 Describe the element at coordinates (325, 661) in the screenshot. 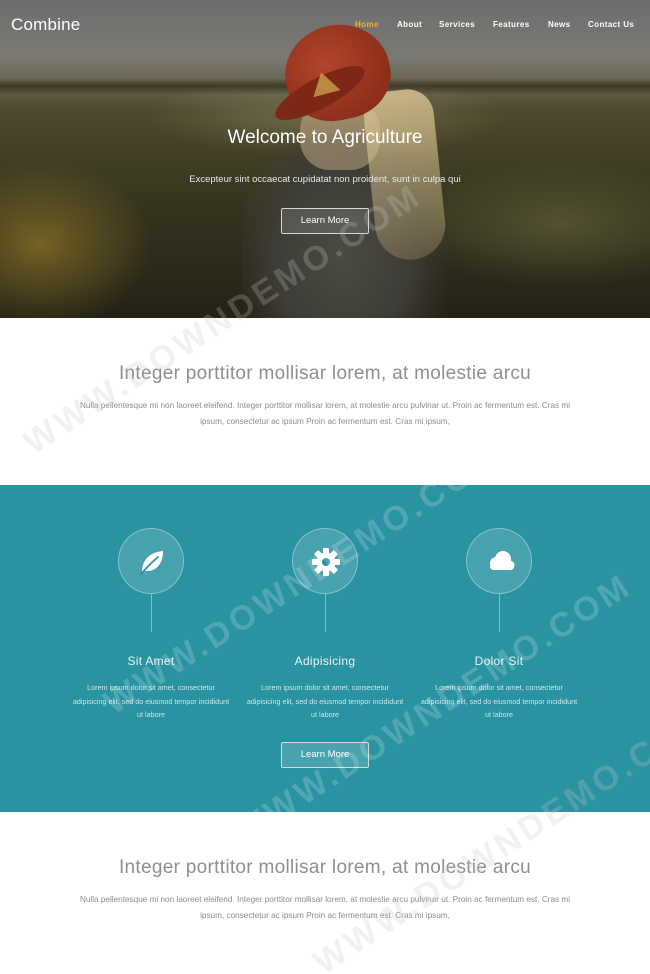

I see `feature-title: Adipisicing` at that location.